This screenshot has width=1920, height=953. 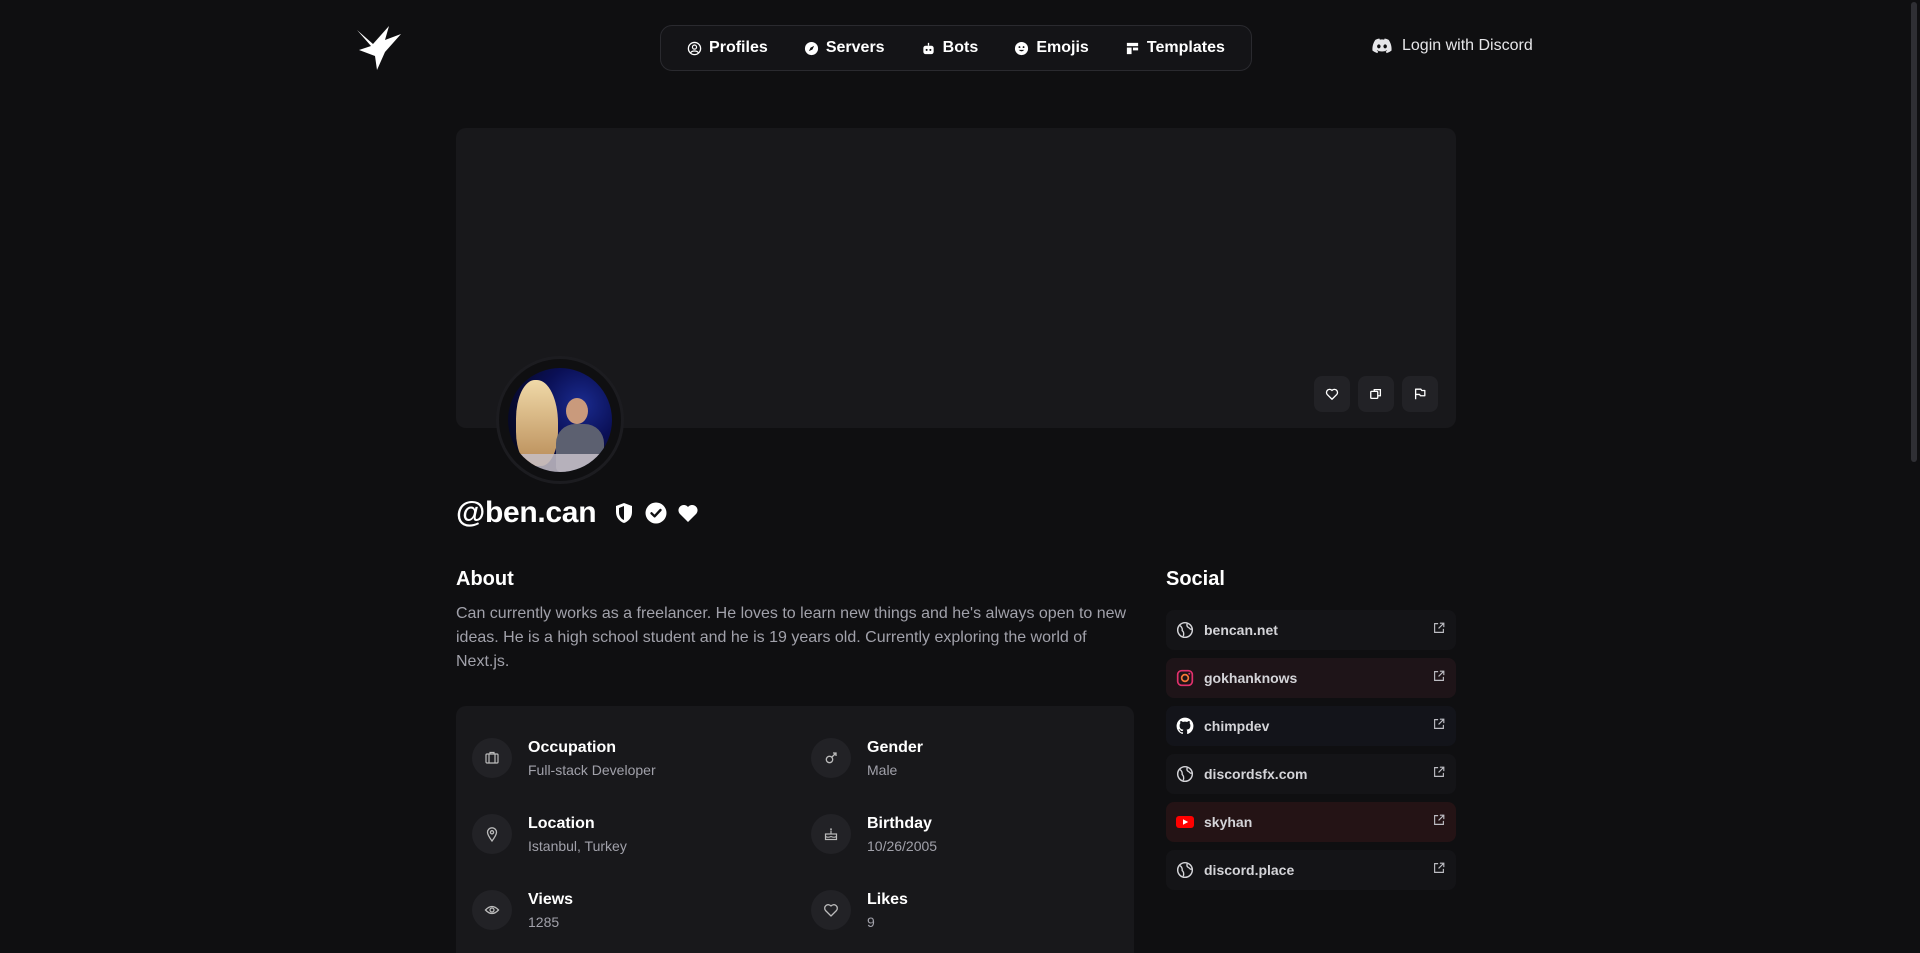 What do you see at coordinates (831, 834) in the screenshot?
I see `cake-icon` at bounding box center [831, 834].